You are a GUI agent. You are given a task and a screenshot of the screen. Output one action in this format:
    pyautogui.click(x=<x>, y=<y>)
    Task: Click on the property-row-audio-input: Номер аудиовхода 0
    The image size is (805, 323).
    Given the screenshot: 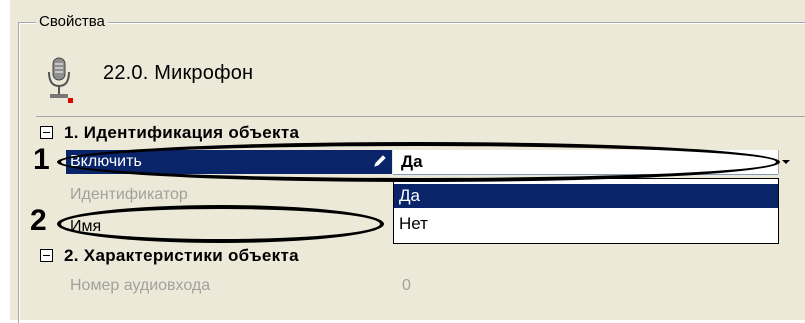 What is the action you would take?
    pyautogui.click(x=416, y=286)
    